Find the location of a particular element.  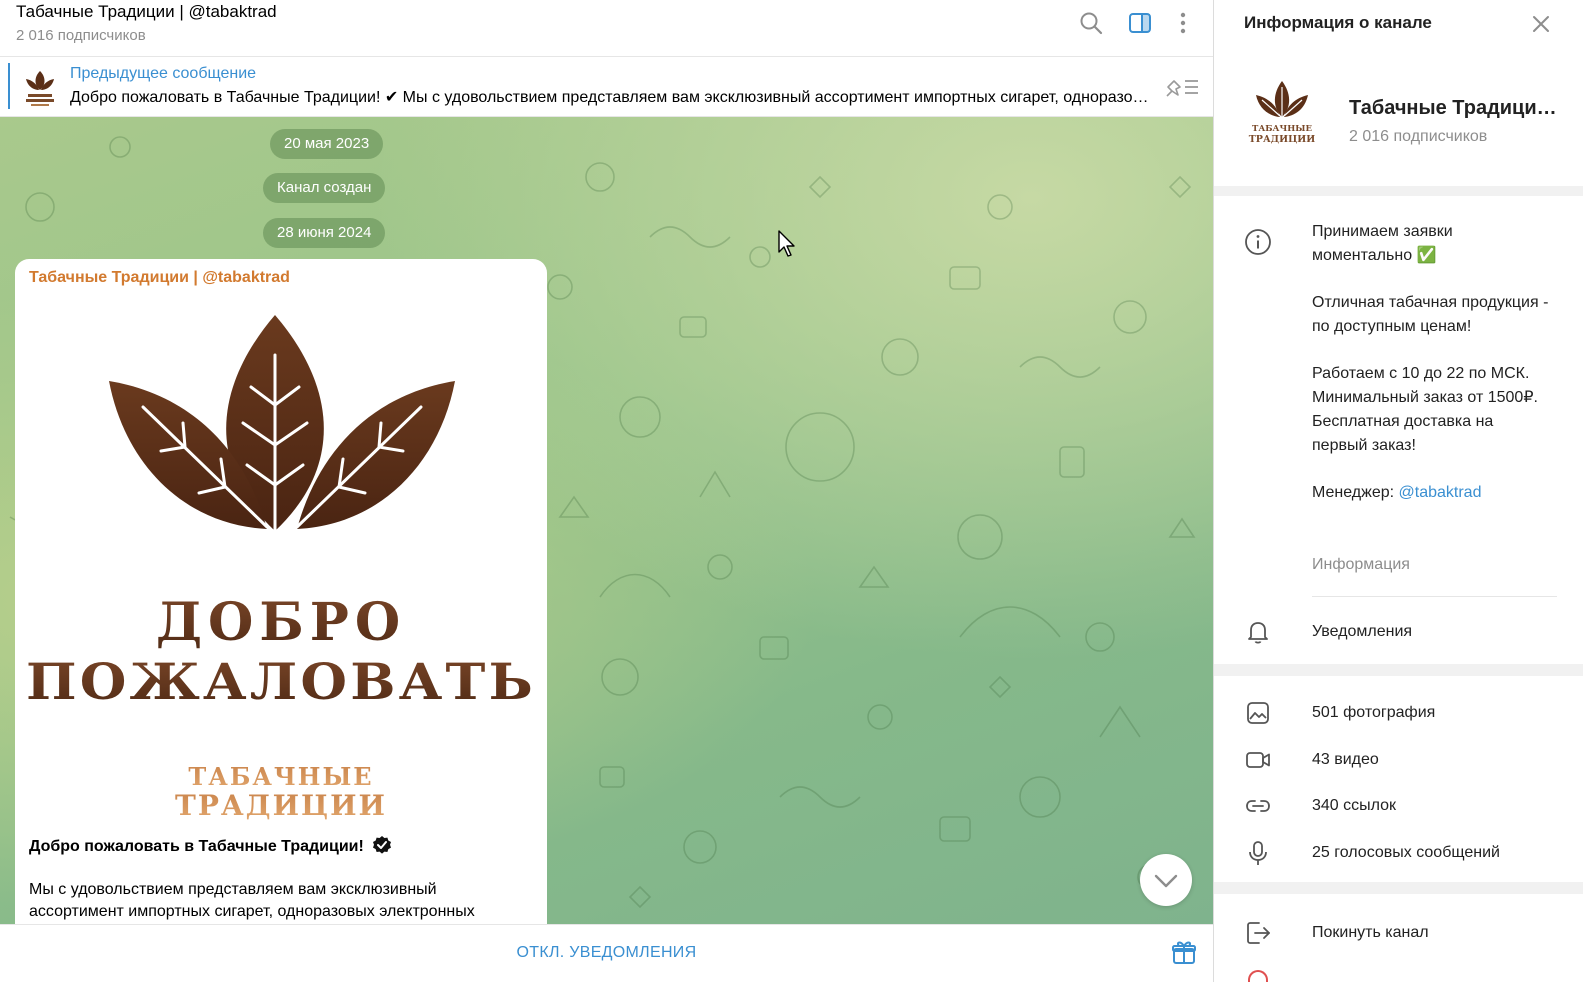

pinned-thumbnail is located at coordinates (40, 86).